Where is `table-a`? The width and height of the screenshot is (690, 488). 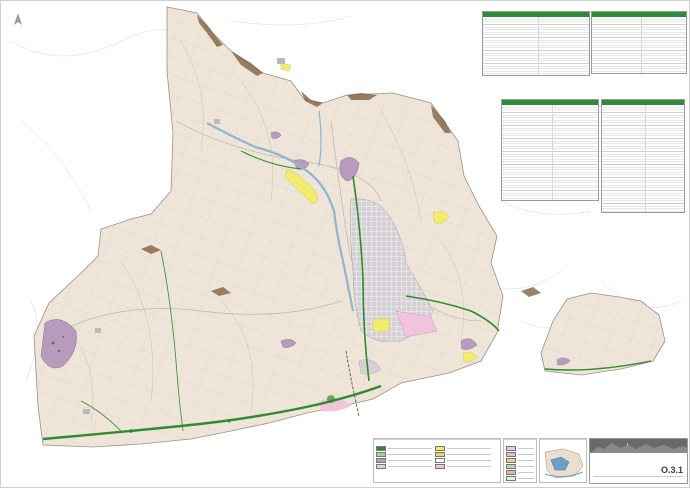 table-a is located at coordinates (536, 43).